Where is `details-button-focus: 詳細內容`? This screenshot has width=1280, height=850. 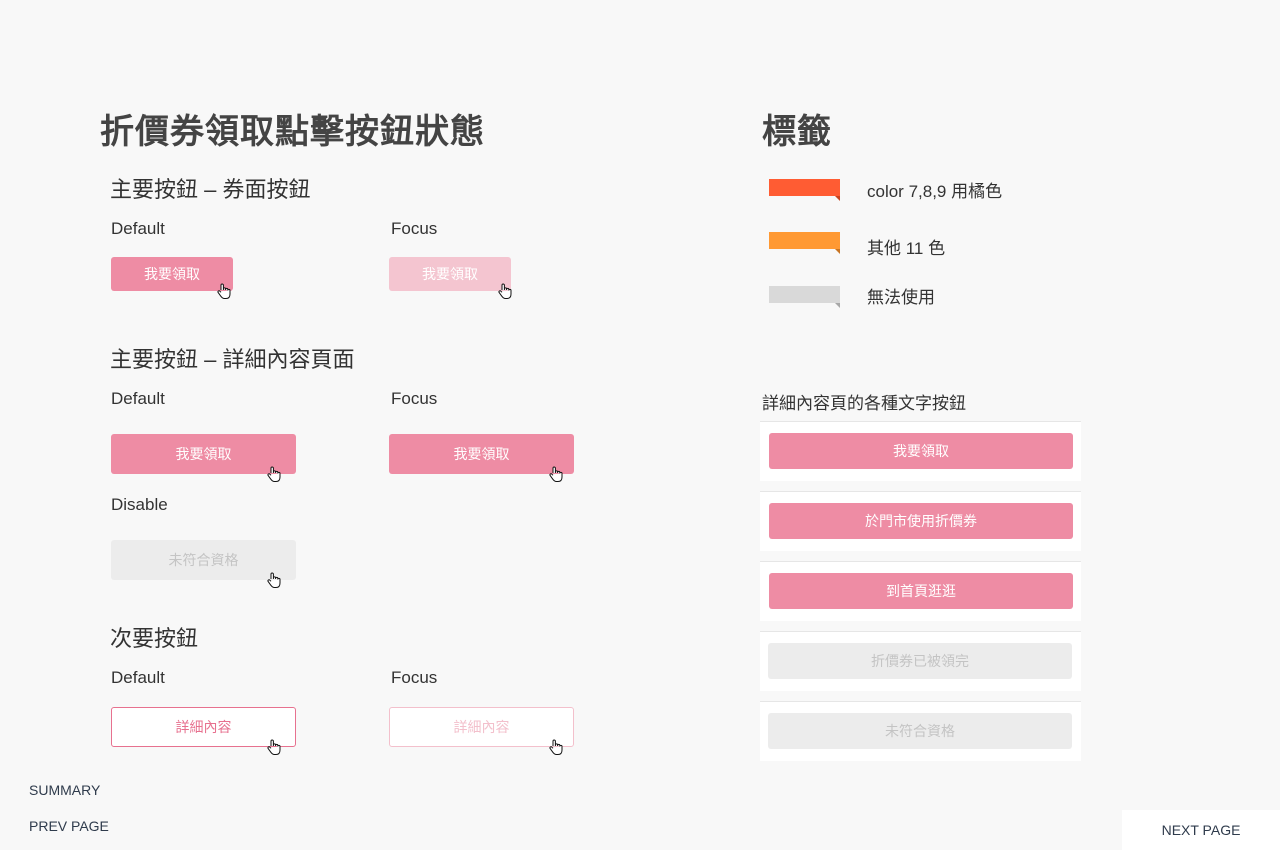
details-button-focus: 詳細內容 is located at coordinates (481, 727).